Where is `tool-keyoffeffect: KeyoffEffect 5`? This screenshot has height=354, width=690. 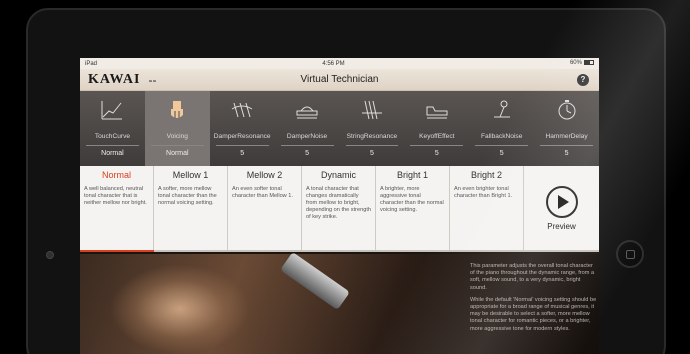
tool-keyoffeffect: KeyoffEffect 5 is located at coordinates (436, 128).